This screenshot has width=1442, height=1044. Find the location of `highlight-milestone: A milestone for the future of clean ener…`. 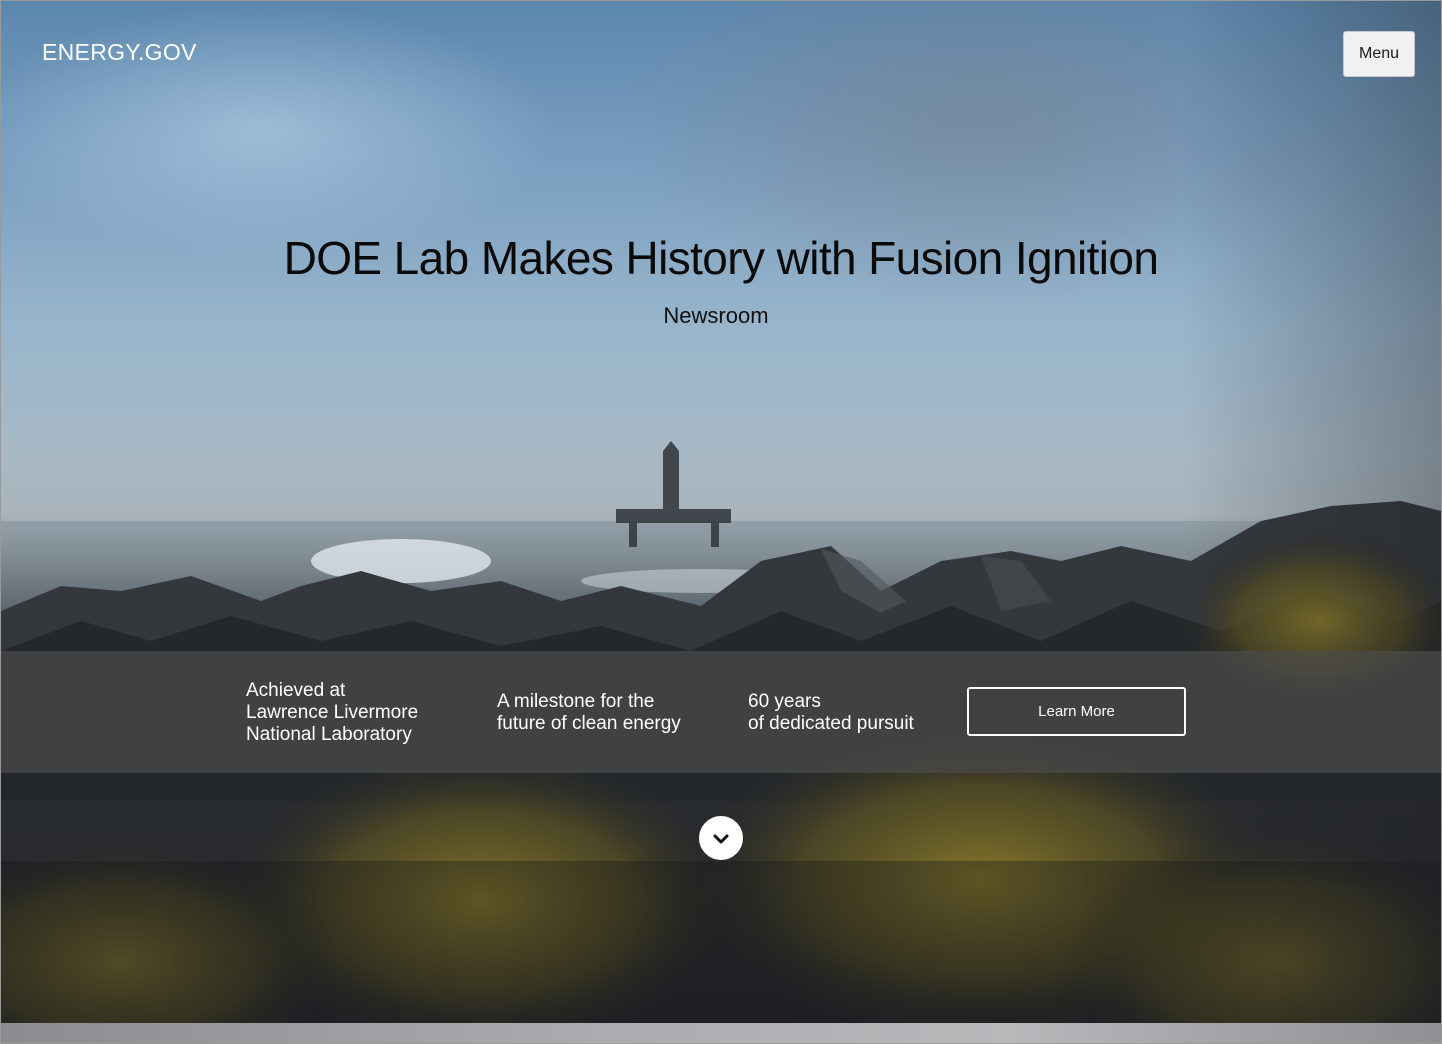

highlight-milestone: A milestone for the future of clean ener… is located at coordinates (589, 712).